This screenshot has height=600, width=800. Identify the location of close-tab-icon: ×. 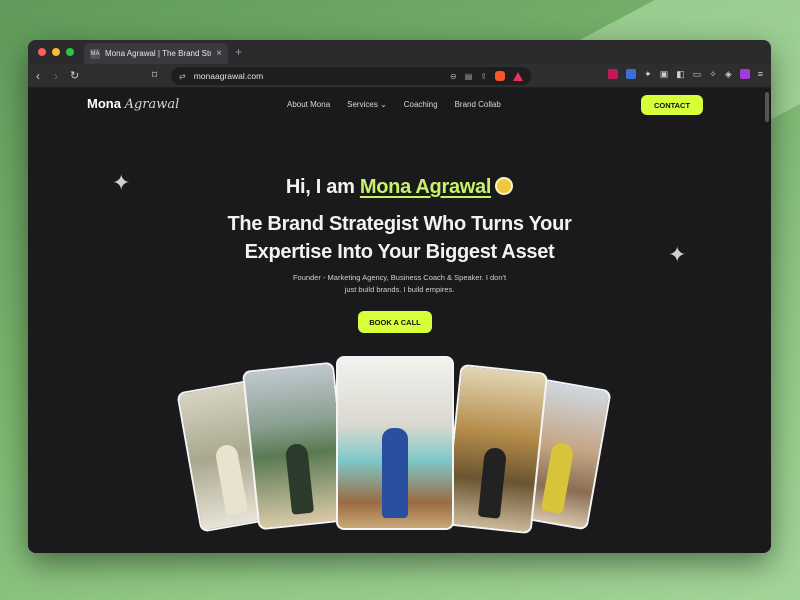
(219, 53).